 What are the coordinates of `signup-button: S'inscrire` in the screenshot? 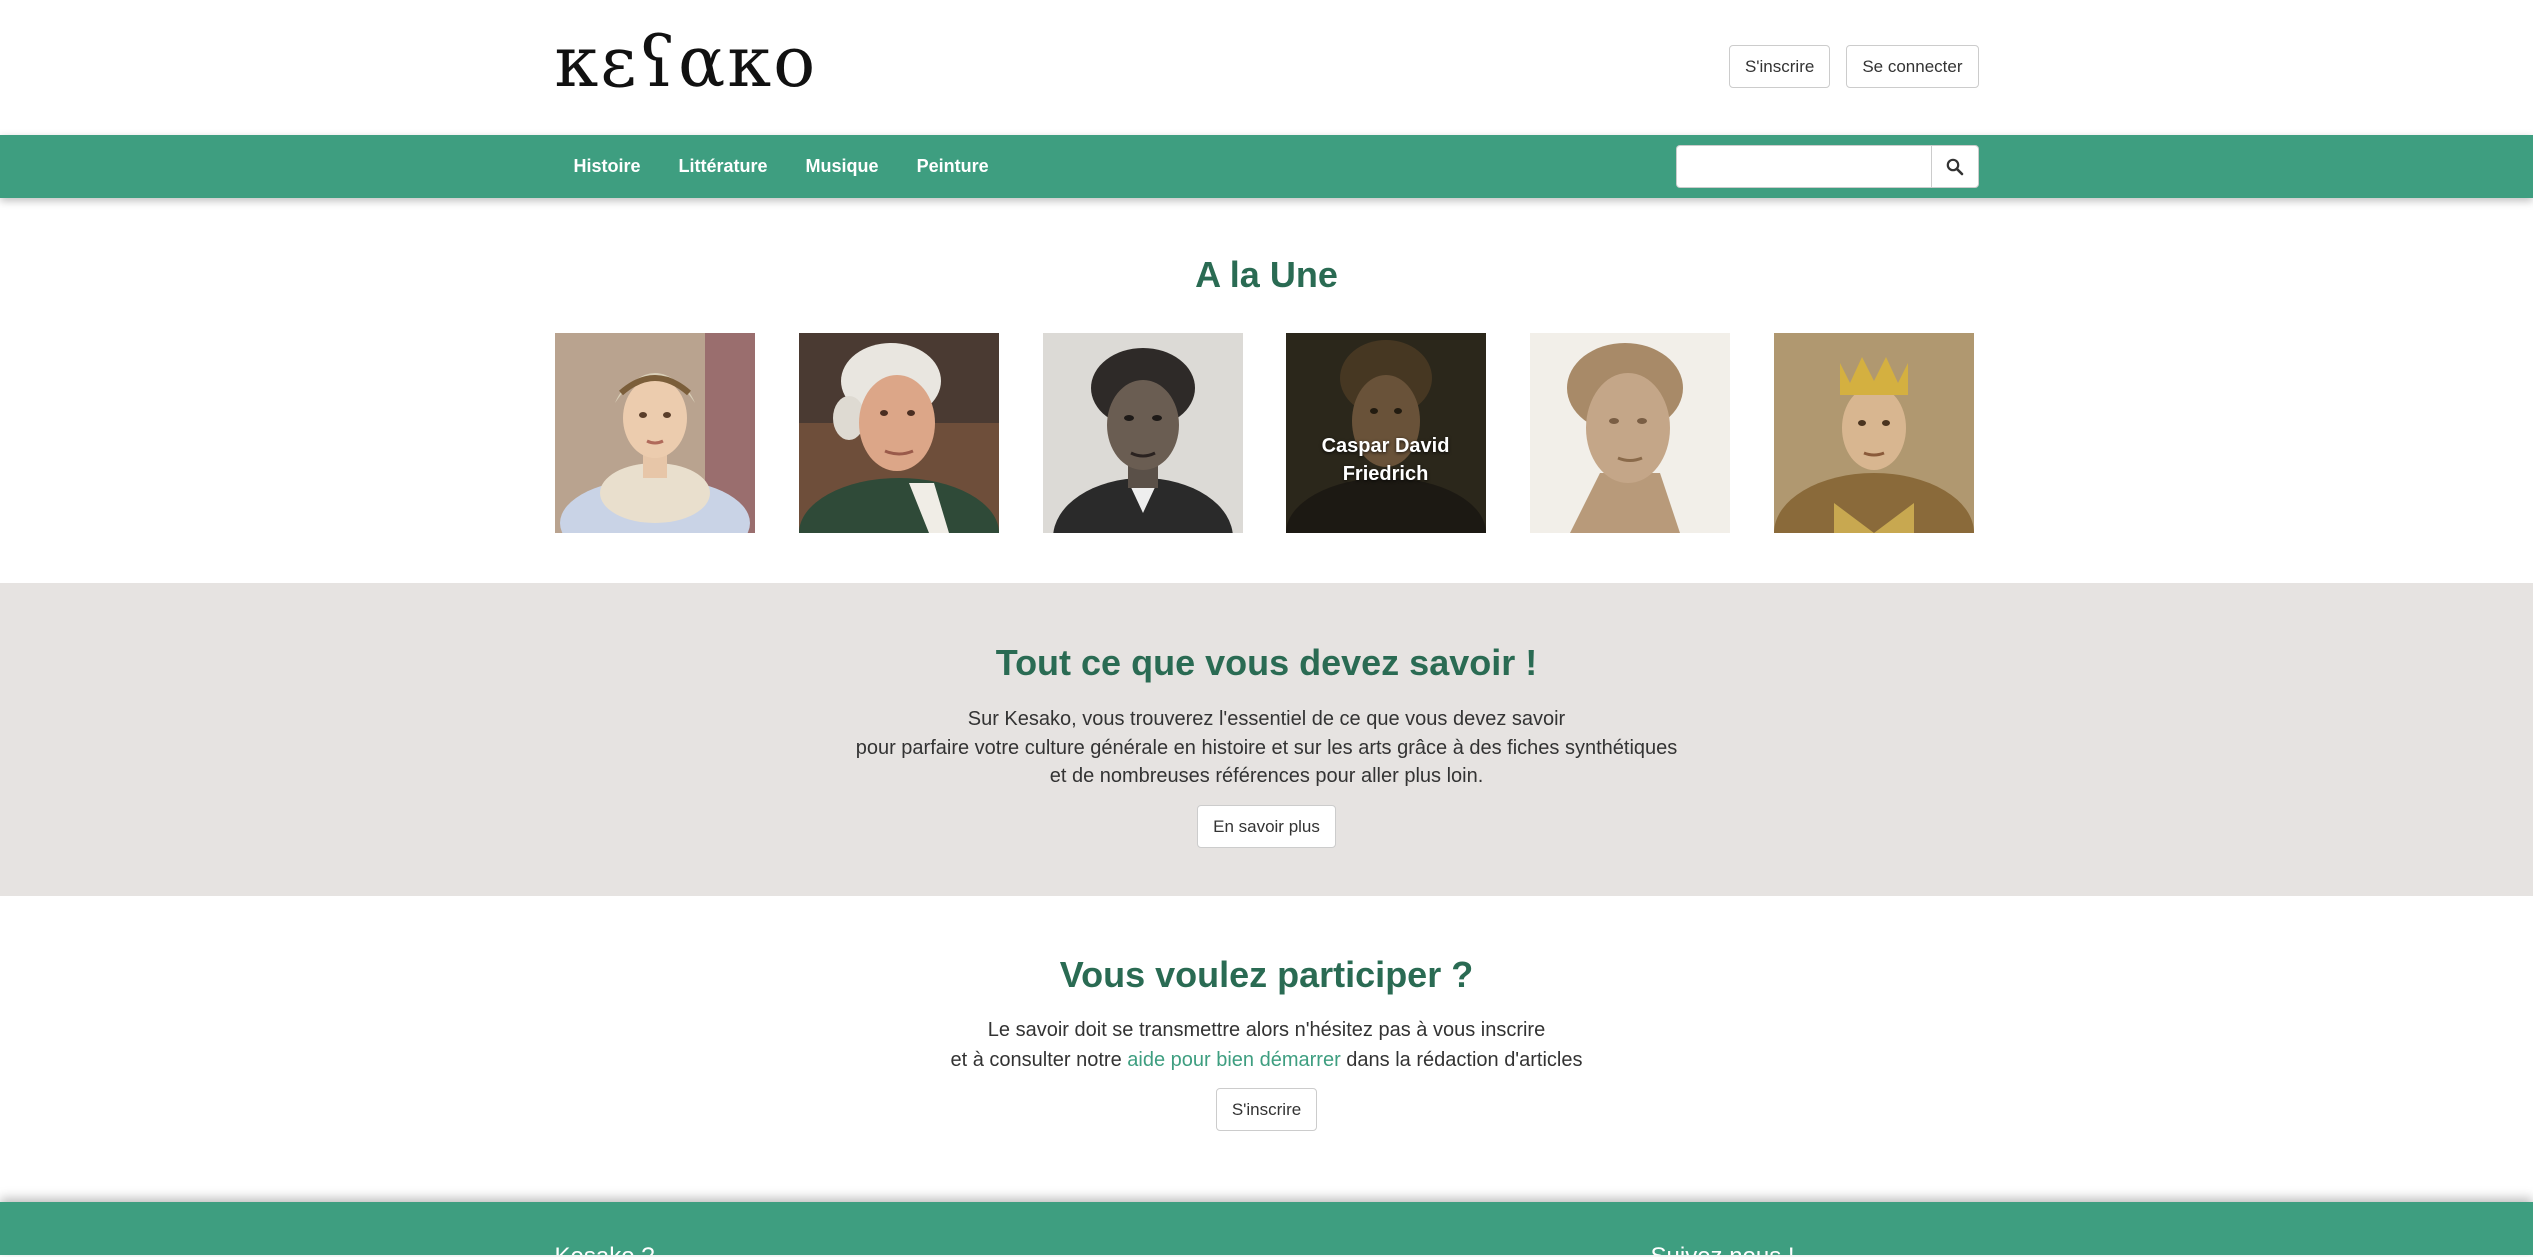 It's located at (1779, 66).